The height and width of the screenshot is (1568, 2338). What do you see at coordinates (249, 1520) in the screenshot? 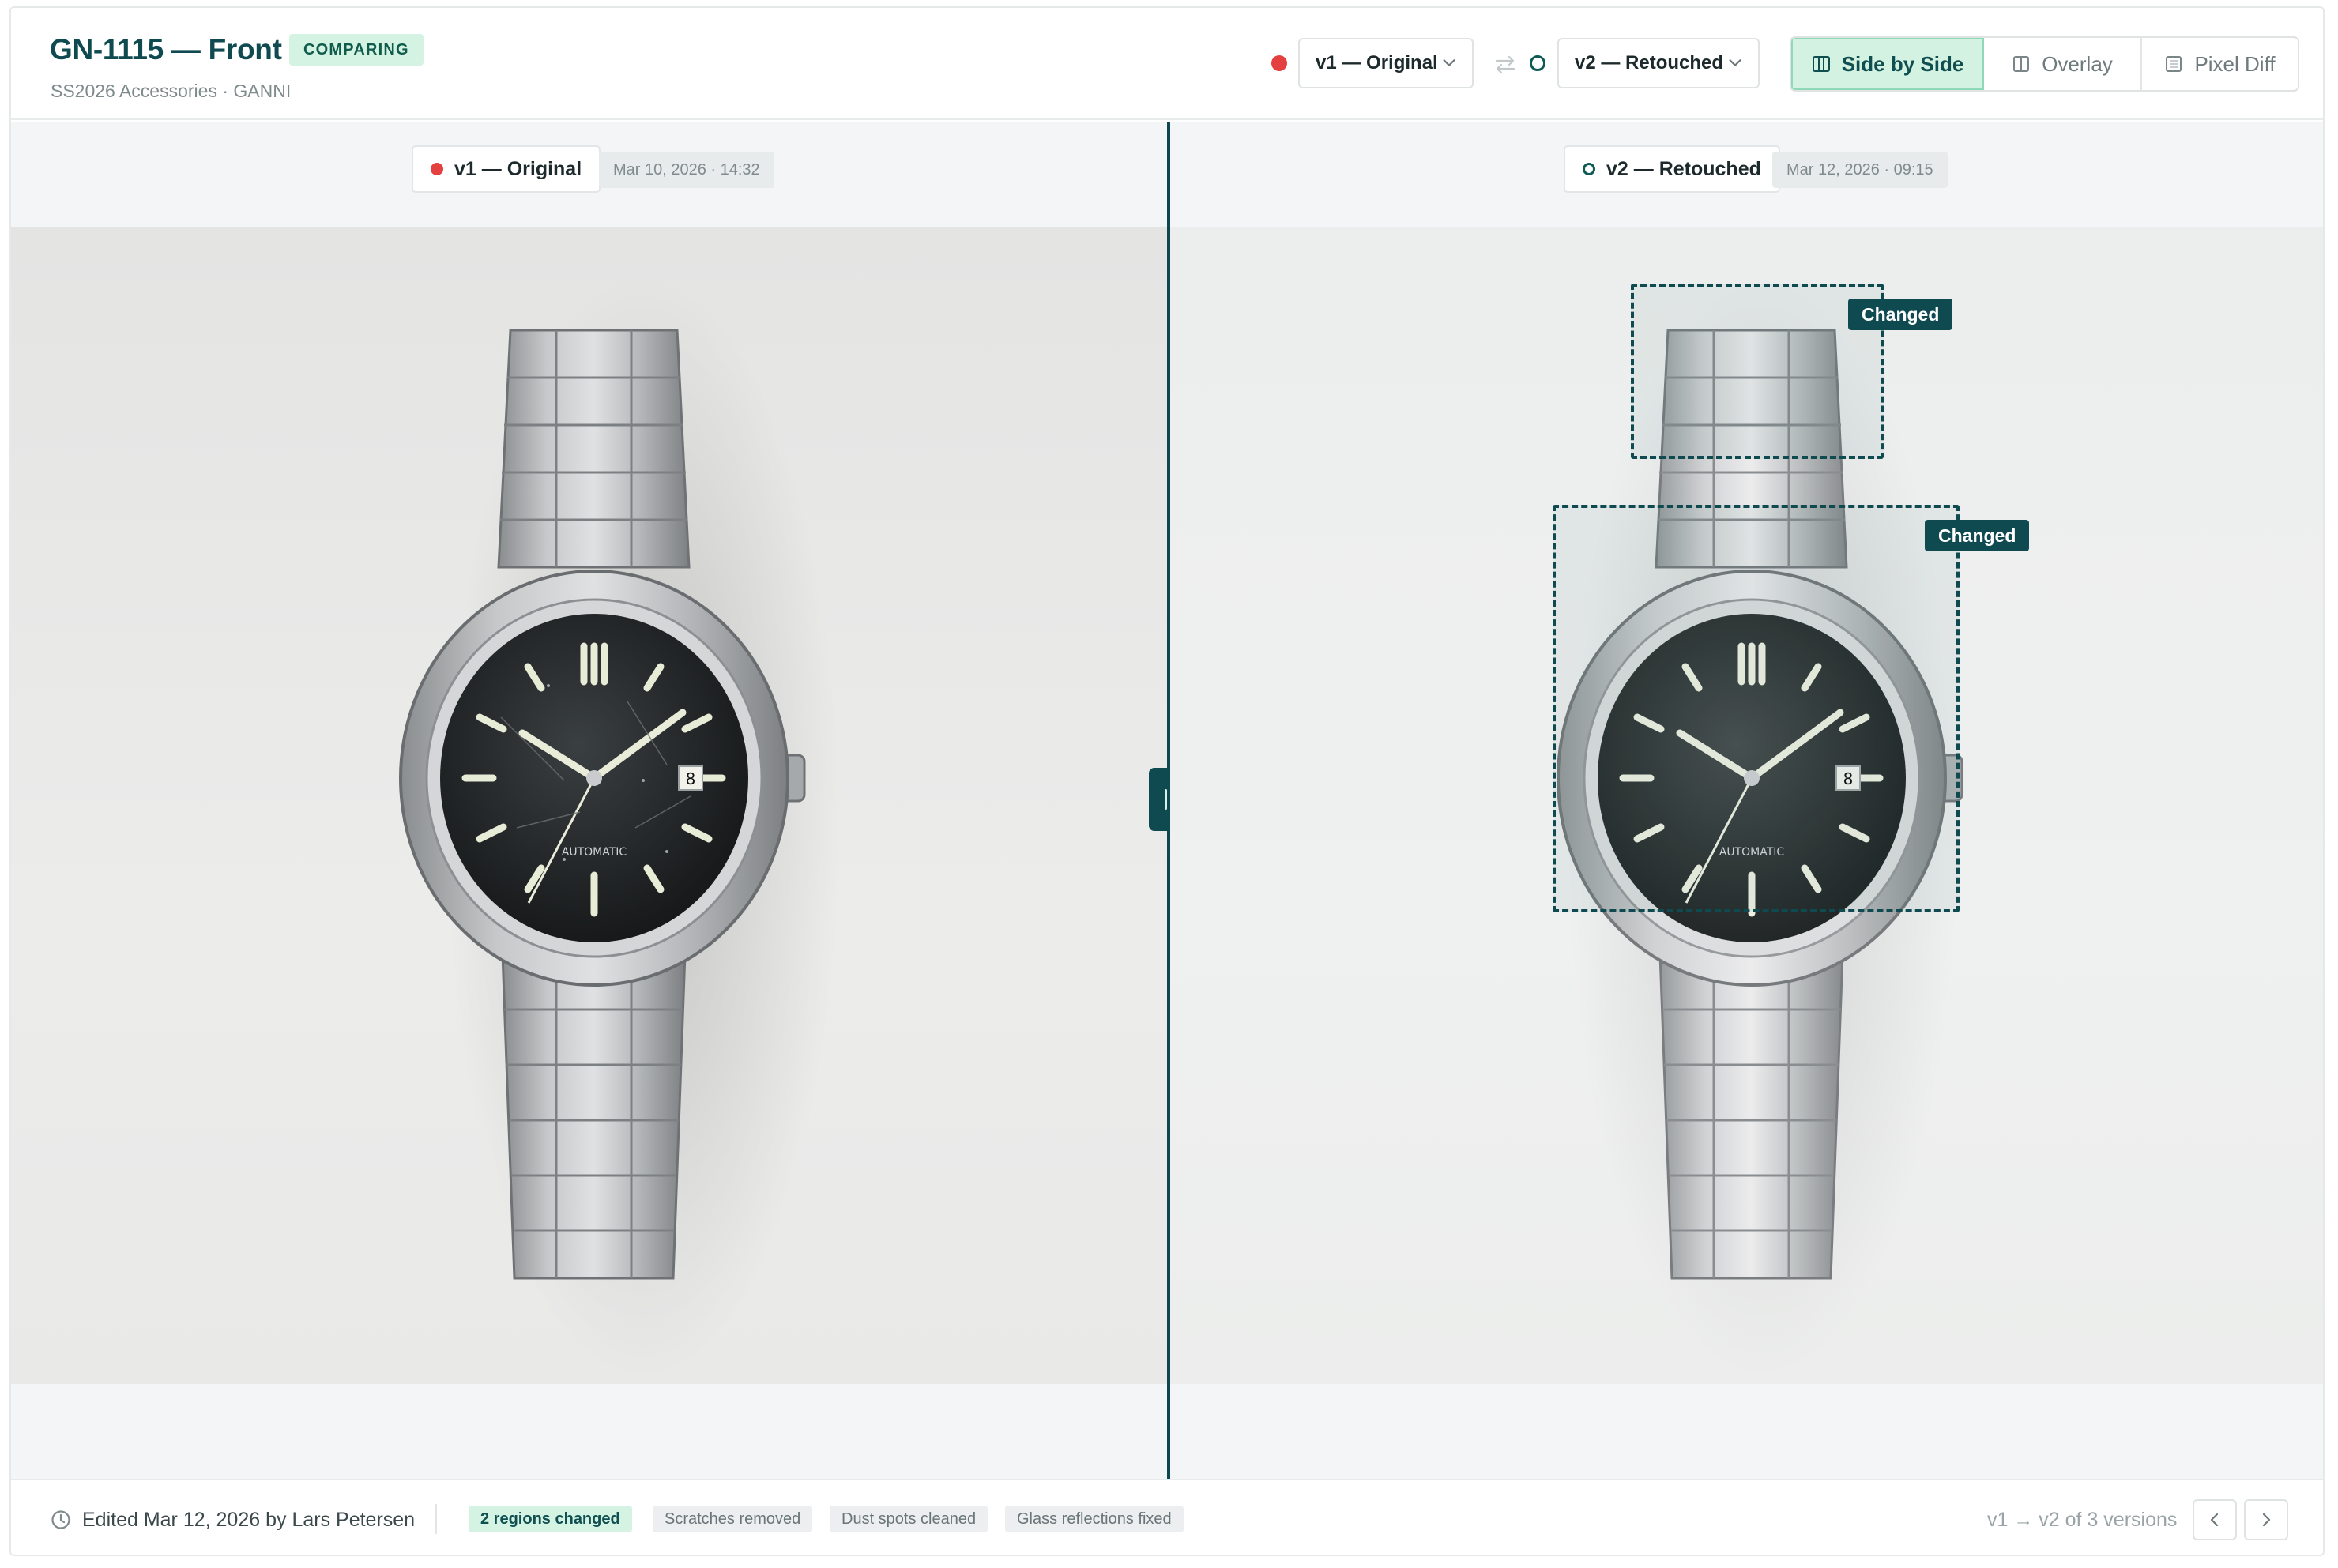
I see `edited-info: Edited Mar 12, 2026 by Lars Petersen` at bounding box center [249, 1520].